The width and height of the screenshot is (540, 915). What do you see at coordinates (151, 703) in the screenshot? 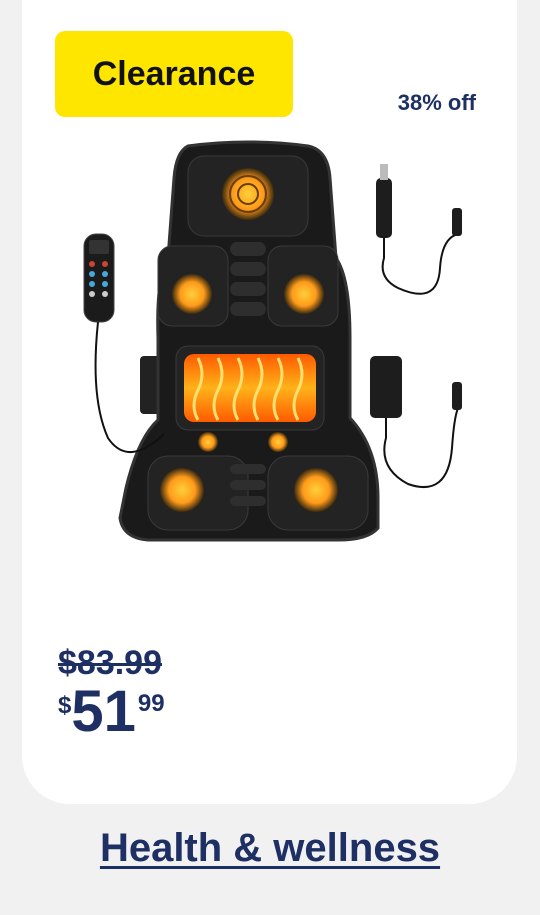
I see `price-cents: 99` at bounding box center [151, 703].